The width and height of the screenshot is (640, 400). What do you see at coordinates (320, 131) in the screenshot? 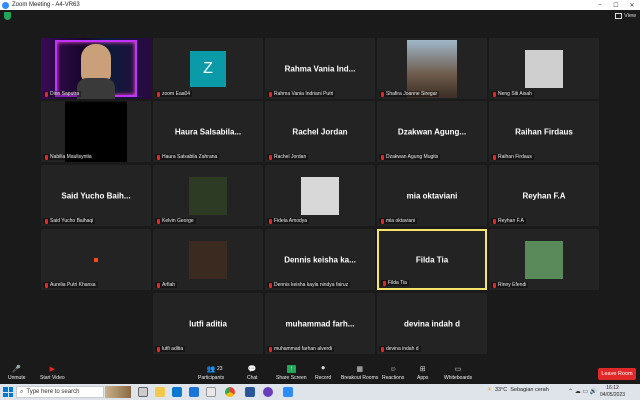
I see `participant-tile: Rachel Jordan Rachel Jordan` at bounding box center [320, 131].